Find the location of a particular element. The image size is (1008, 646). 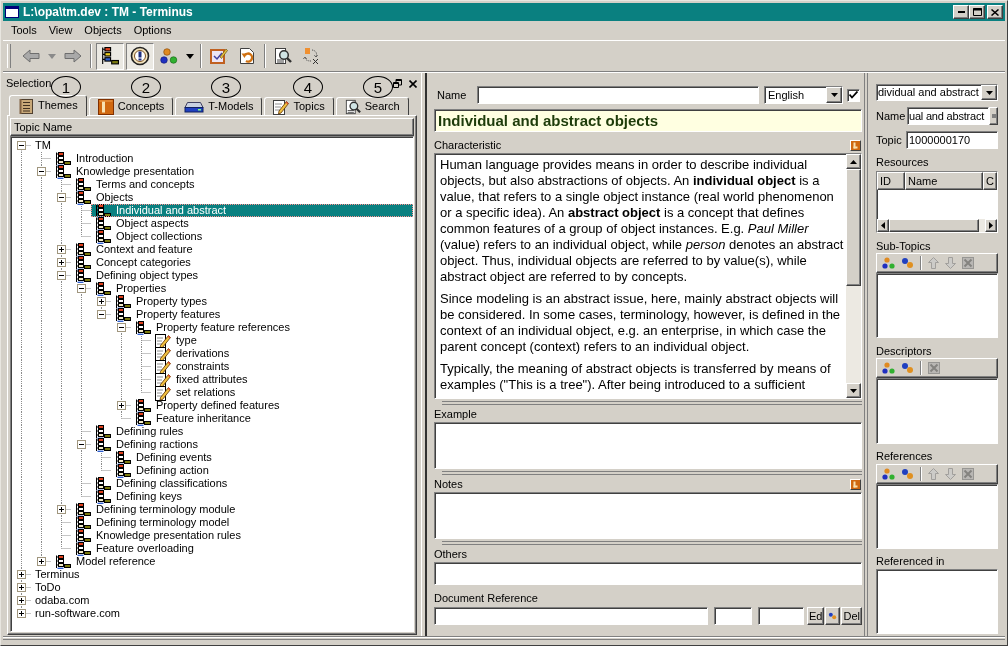

tree-item: Properties is located at coordinates (130, 288).